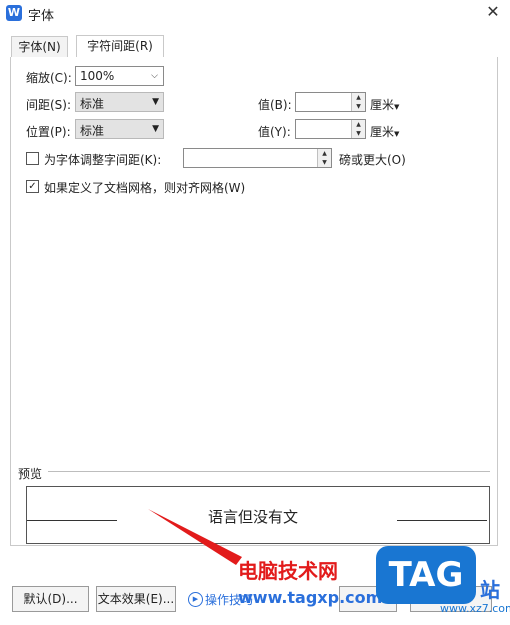 Image resolution: width=510 pixels, height=625 pixels. What do you see at coordinates (426, 575) in the screenshot?
I see `tag-logo: TAG` at bounding box center [426, 575].